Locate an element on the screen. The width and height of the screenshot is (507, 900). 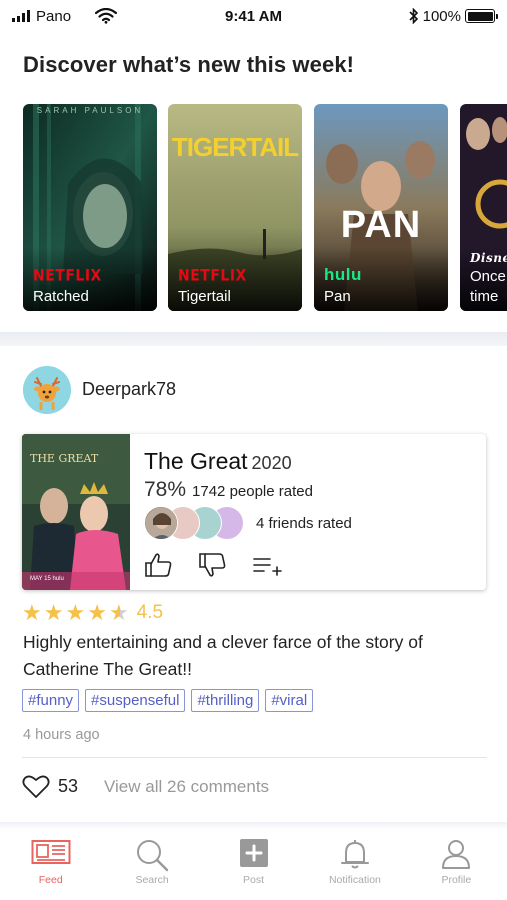
card-title: Ratched is located at coordinates (61, 296).